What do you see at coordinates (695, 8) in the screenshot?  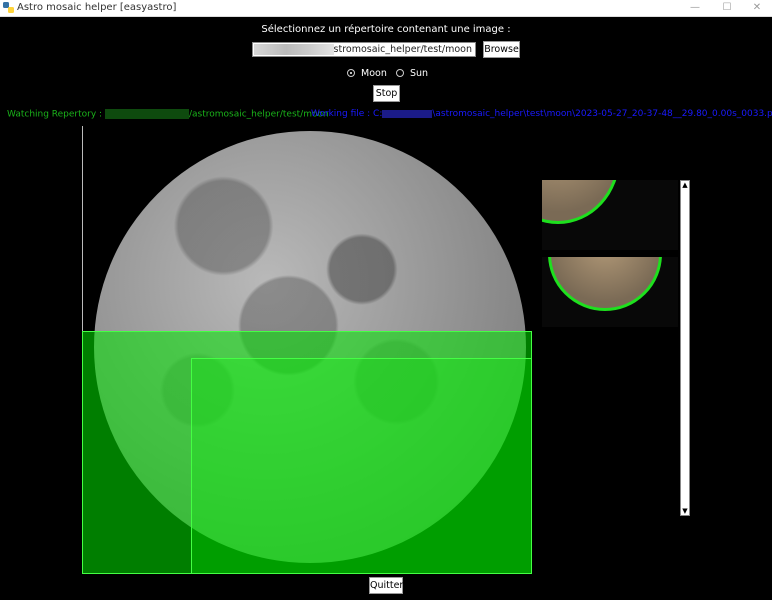 I see `minimize-button: —` at bounding box center [695, 8].